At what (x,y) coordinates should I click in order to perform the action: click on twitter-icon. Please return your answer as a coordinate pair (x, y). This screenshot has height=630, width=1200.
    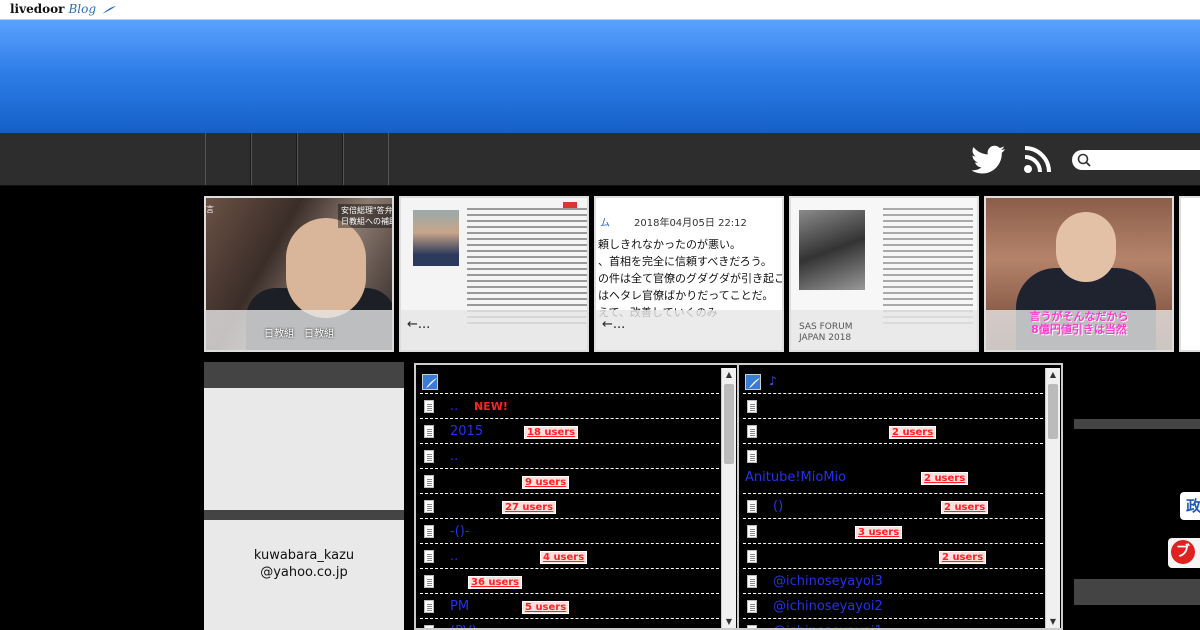
    Looking at the image, I should click on (989, 160).